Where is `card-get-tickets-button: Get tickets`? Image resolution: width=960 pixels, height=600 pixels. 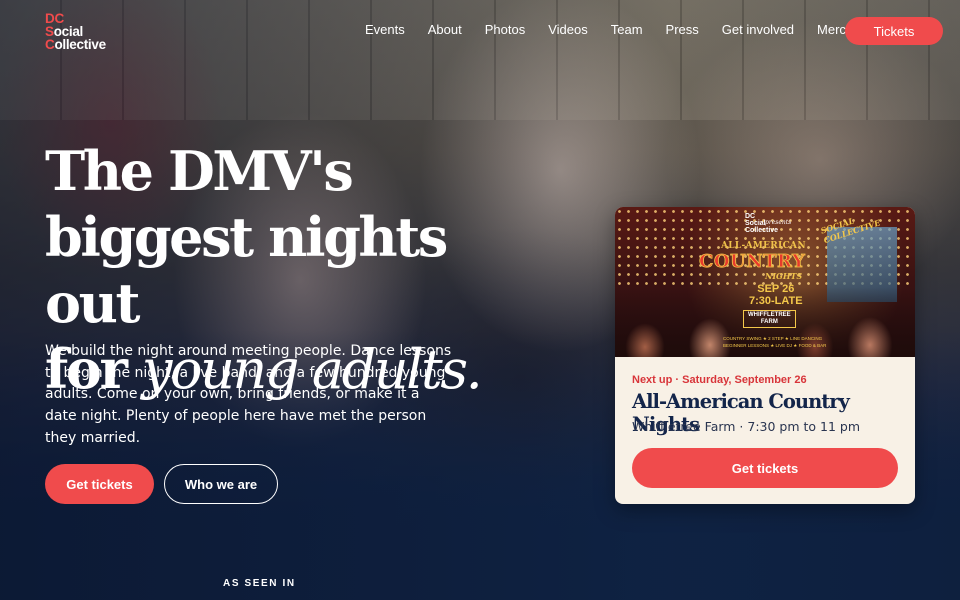
card-get-tickets-button: Get tickets is located at coordinates (765, 468).